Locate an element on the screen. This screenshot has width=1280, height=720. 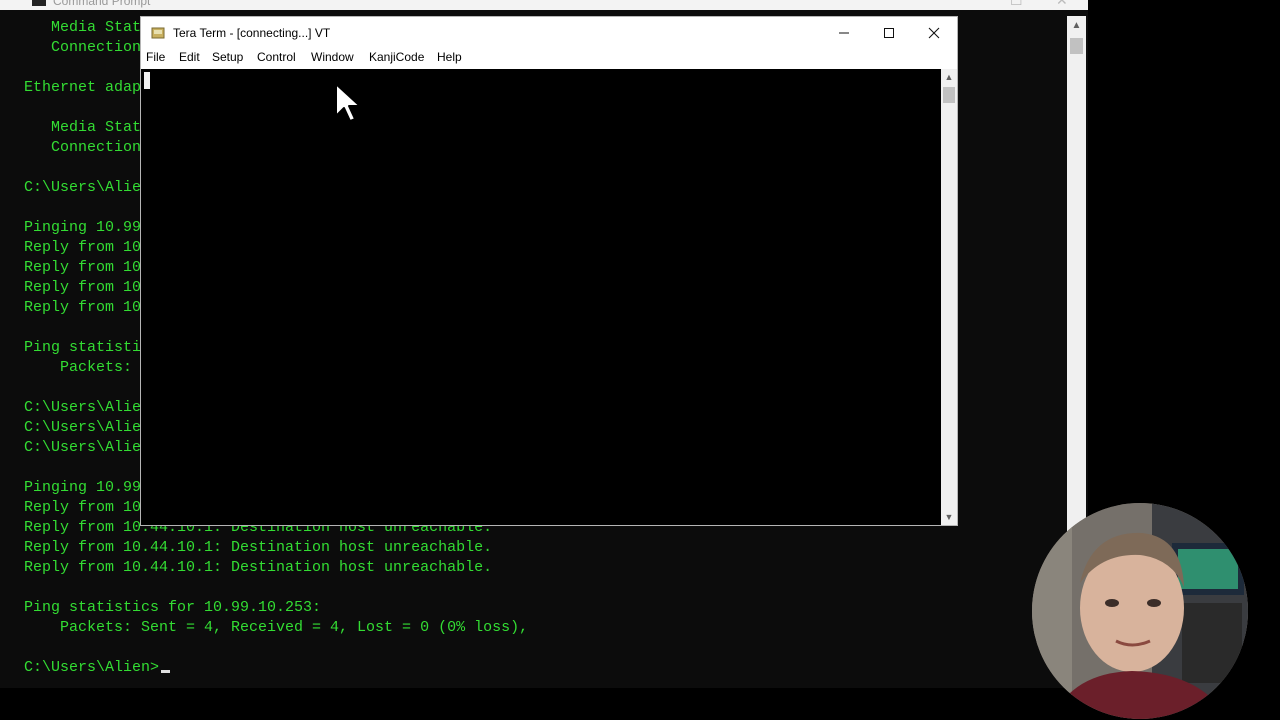
close-button is located at coordinates (934, 33).